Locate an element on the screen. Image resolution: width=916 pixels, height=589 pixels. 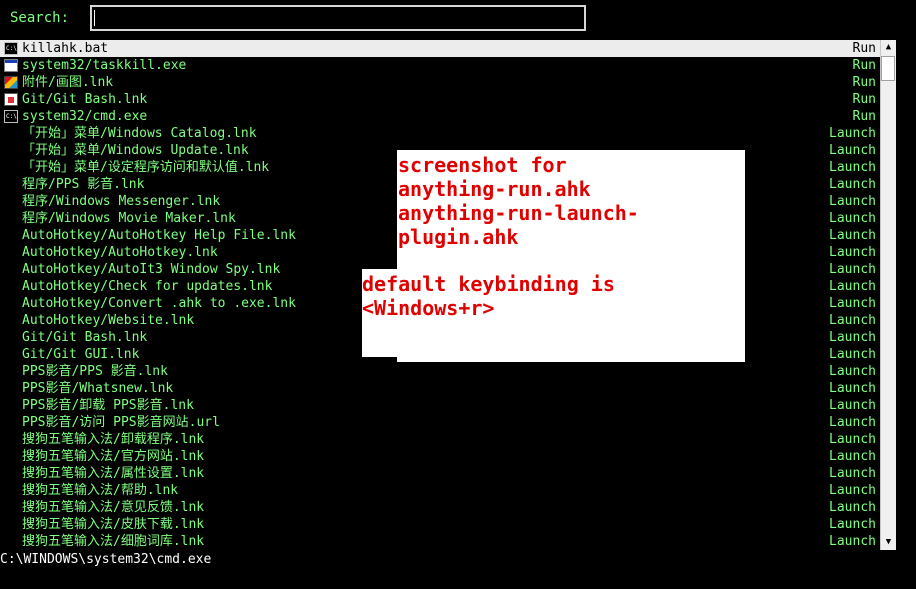
list-item: C:\ system32/cmd.exe Run is located at coordinates (440, 116).